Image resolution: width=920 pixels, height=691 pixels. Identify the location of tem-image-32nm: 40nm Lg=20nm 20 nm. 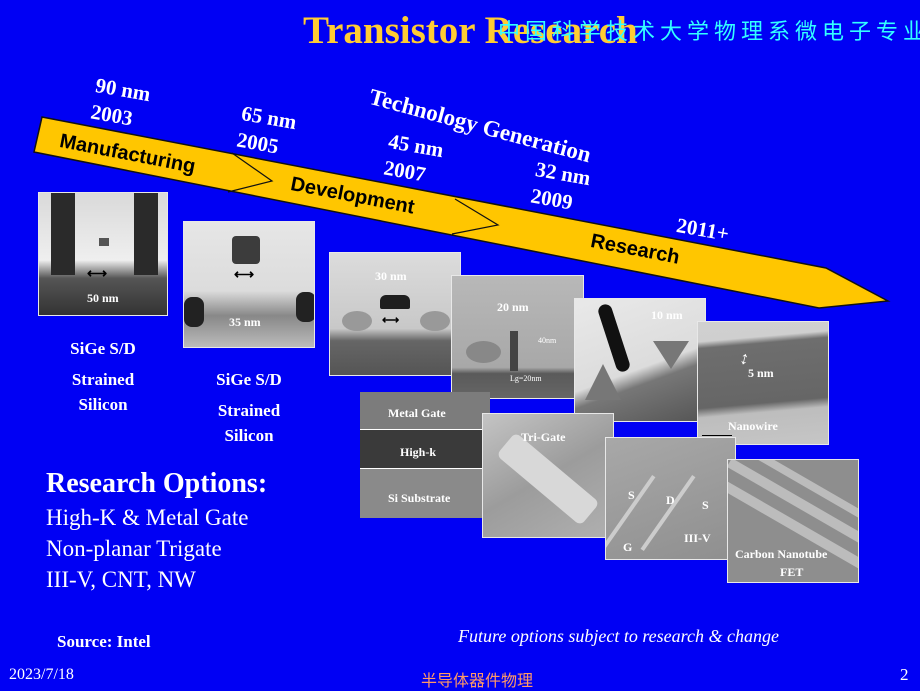
(517, 337).